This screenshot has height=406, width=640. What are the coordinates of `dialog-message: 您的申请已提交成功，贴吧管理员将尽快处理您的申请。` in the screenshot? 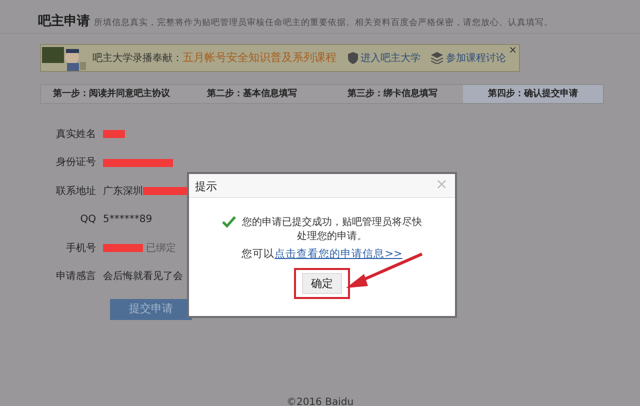 It's located at (332, 230).